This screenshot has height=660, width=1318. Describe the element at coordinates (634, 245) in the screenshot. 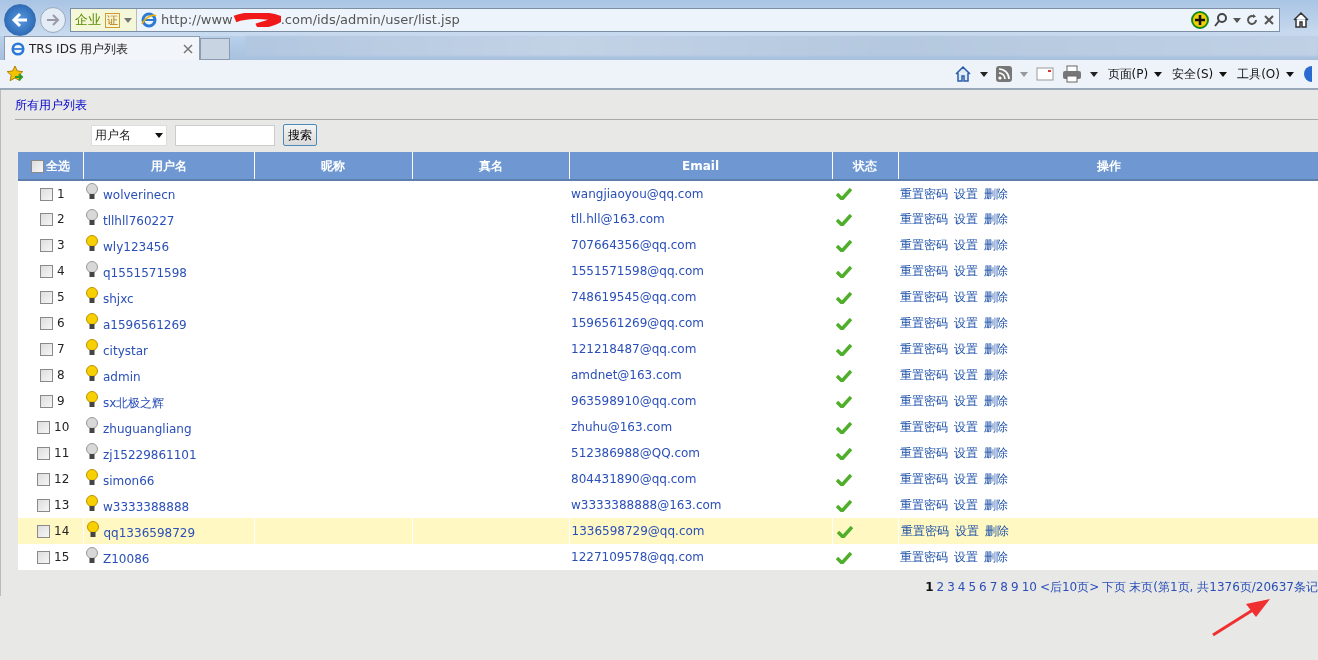

I see `email-link: 707664356@qq.com` at that location.